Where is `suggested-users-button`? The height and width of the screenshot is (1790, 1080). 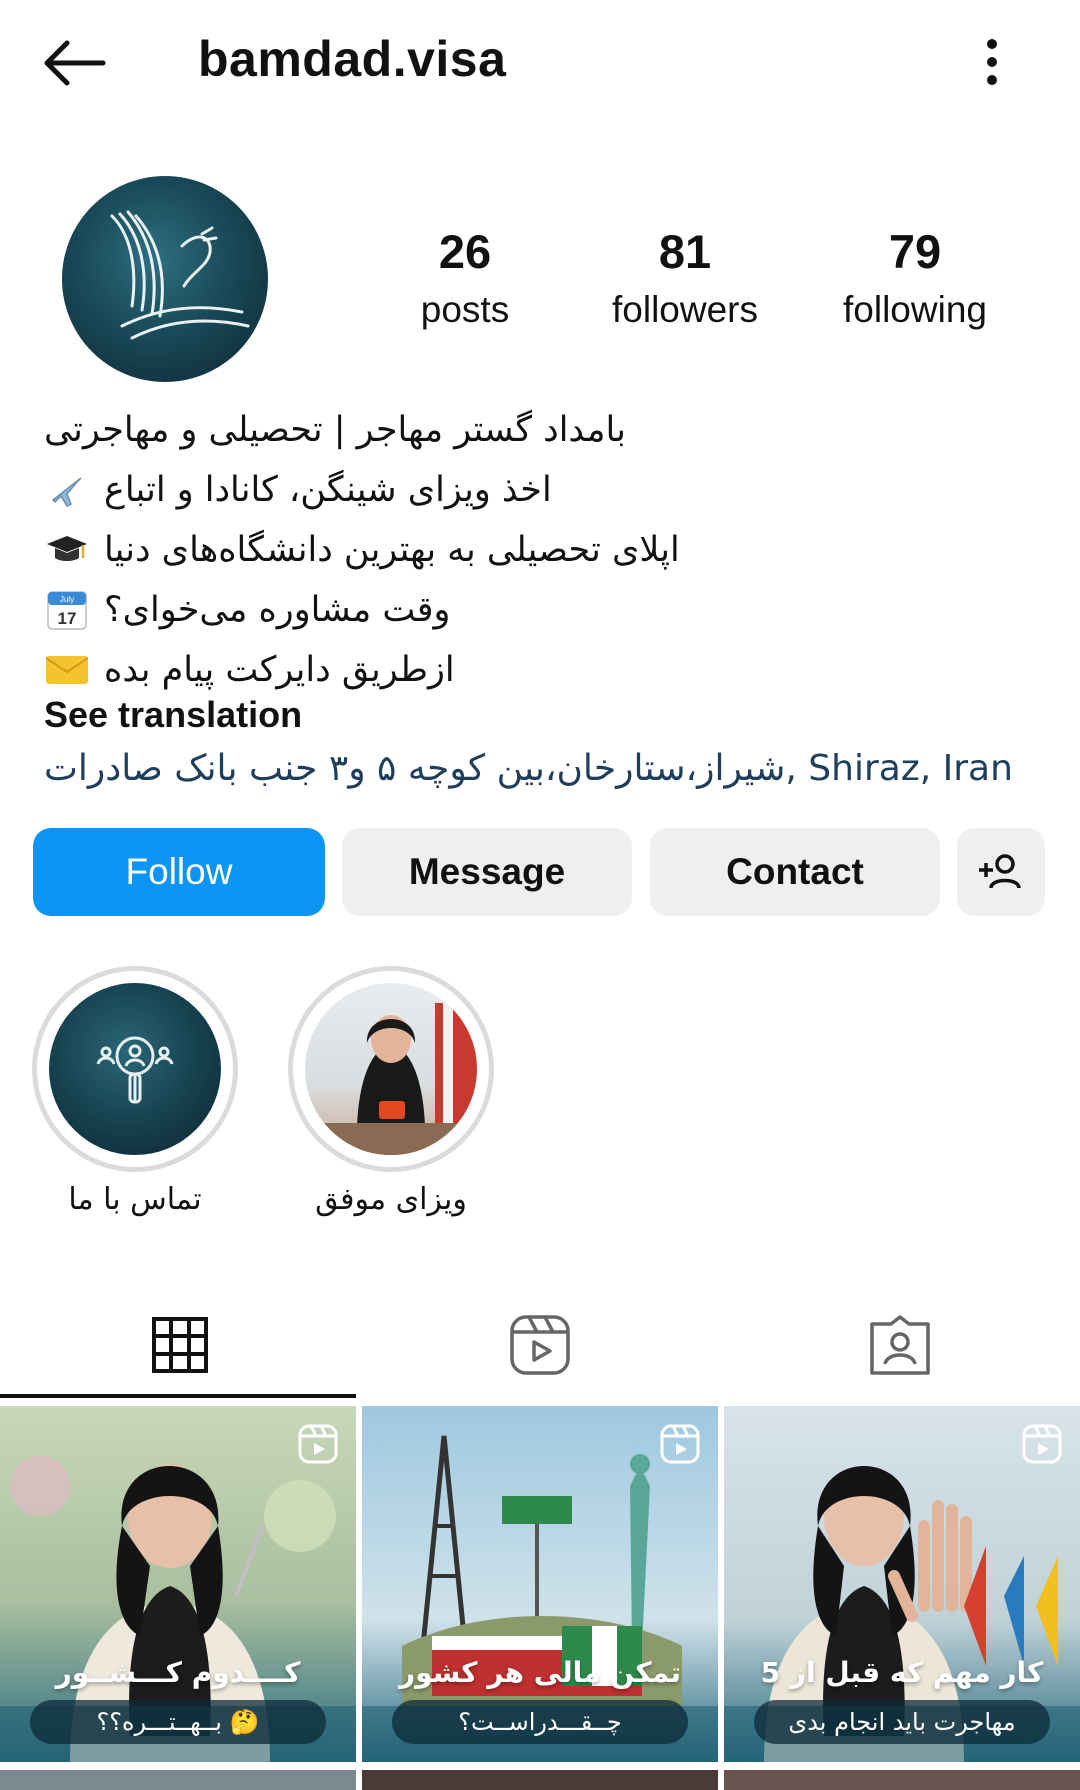
suggested-users-button is located at coordinates (1001, 872).